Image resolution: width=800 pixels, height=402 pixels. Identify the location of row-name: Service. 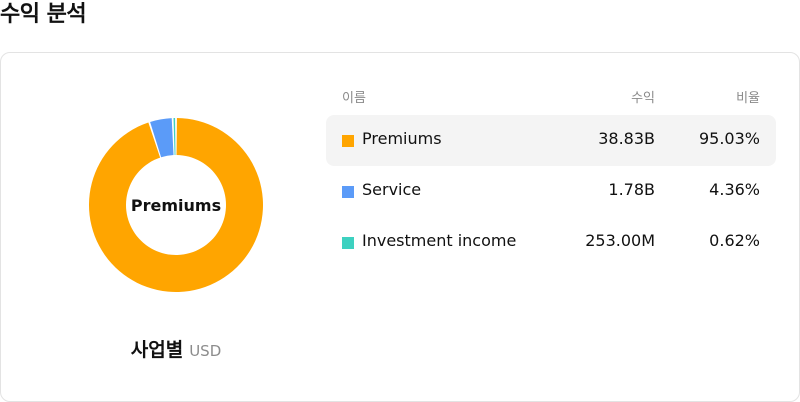
(392, 189).